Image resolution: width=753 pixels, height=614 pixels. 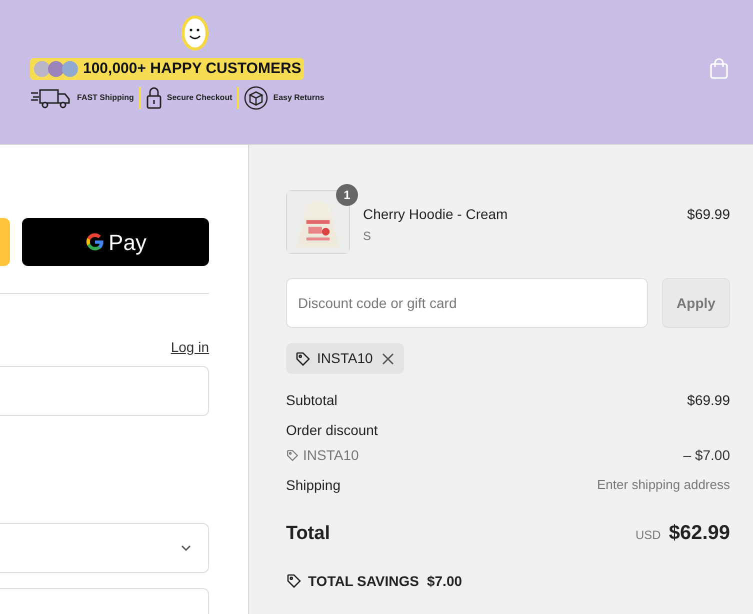 What do you see at coordinates (719, 69) in the screenshot?
I see `shopping-bag-icon` at bounding box center [719, 69].